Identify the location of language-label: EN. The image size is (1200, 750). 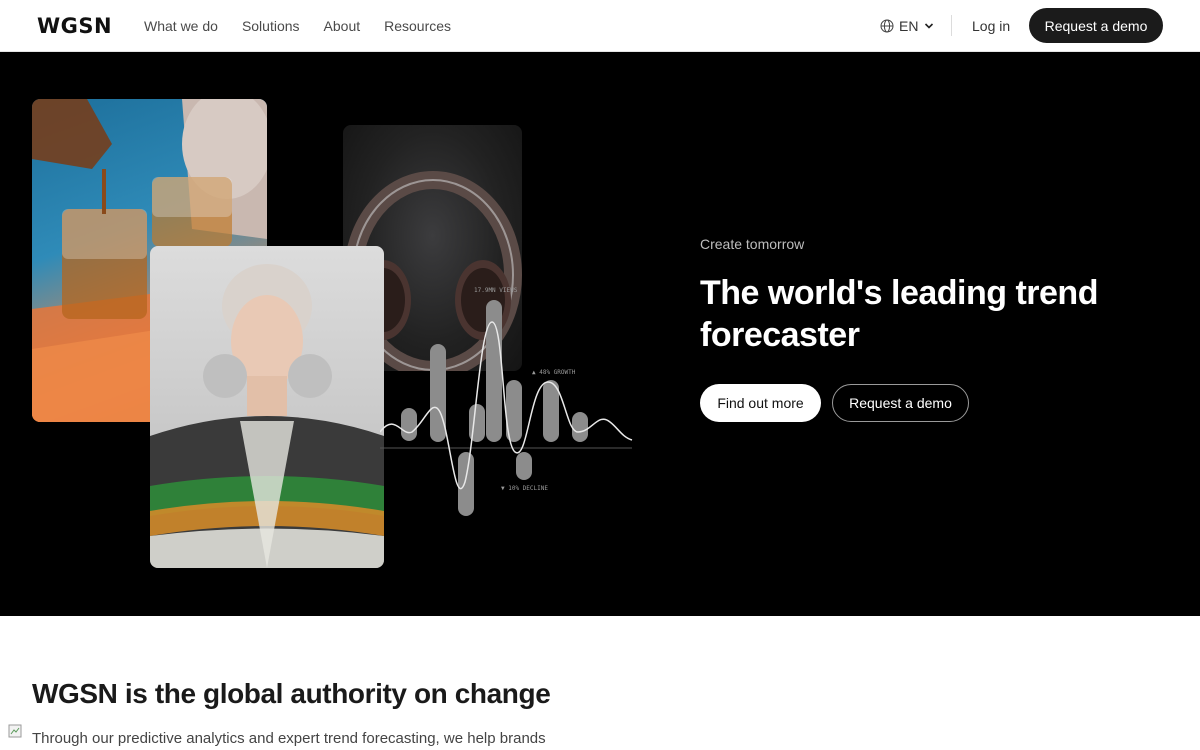
(909, 25).